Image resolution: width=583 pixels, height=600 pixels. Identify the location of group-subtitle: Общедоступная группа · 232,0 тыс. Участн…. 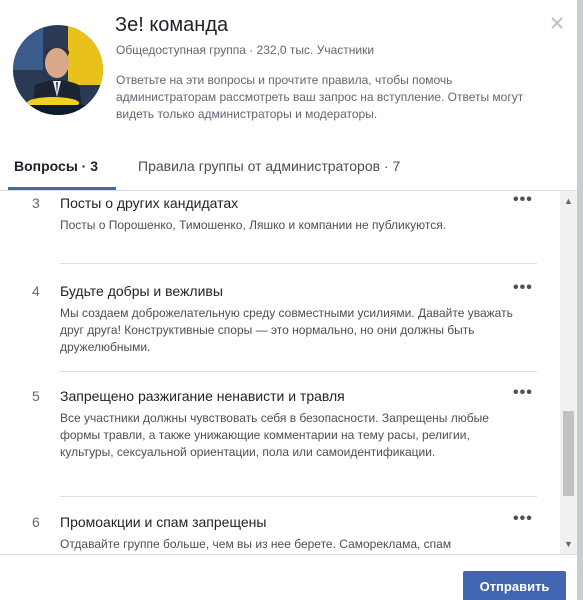
(245, 50).